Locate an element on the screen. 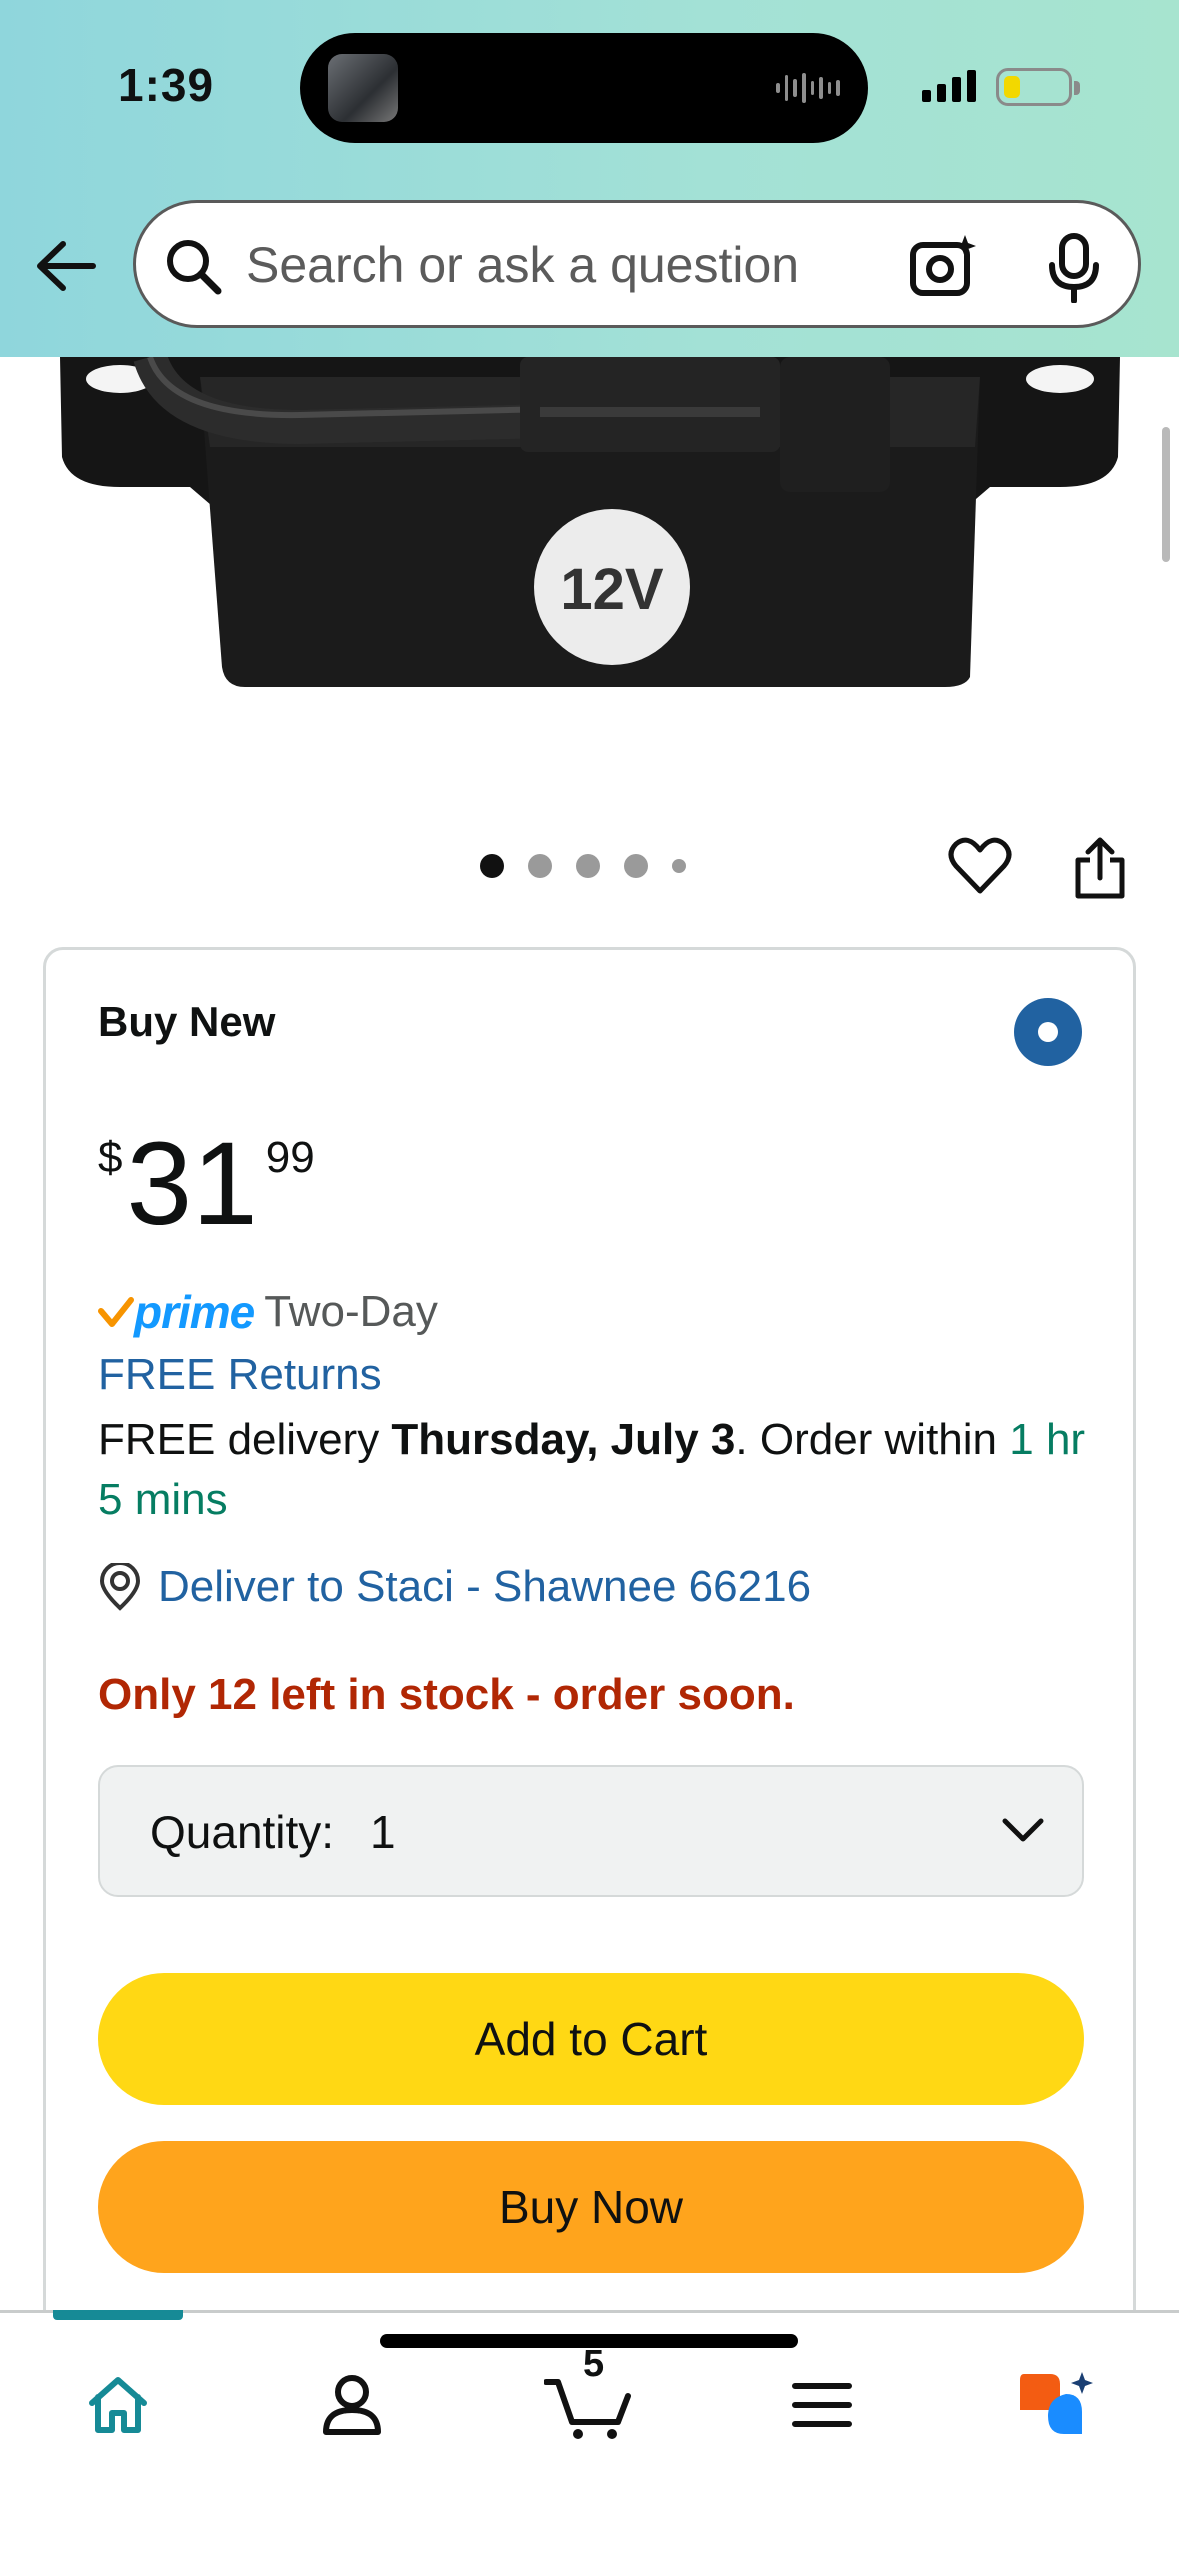 Image resolution: width=1179 pixels, height=2556 pixels. account-icon is located at coordinates (352, 2405).